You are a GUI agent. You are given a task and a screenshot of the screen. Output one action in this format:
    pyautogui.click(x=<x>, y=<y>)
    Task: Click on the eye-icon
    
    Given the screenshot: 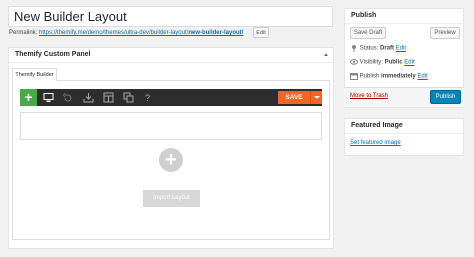 What is the action you would take?
    pyautogui.click(x=354, y=62)
    